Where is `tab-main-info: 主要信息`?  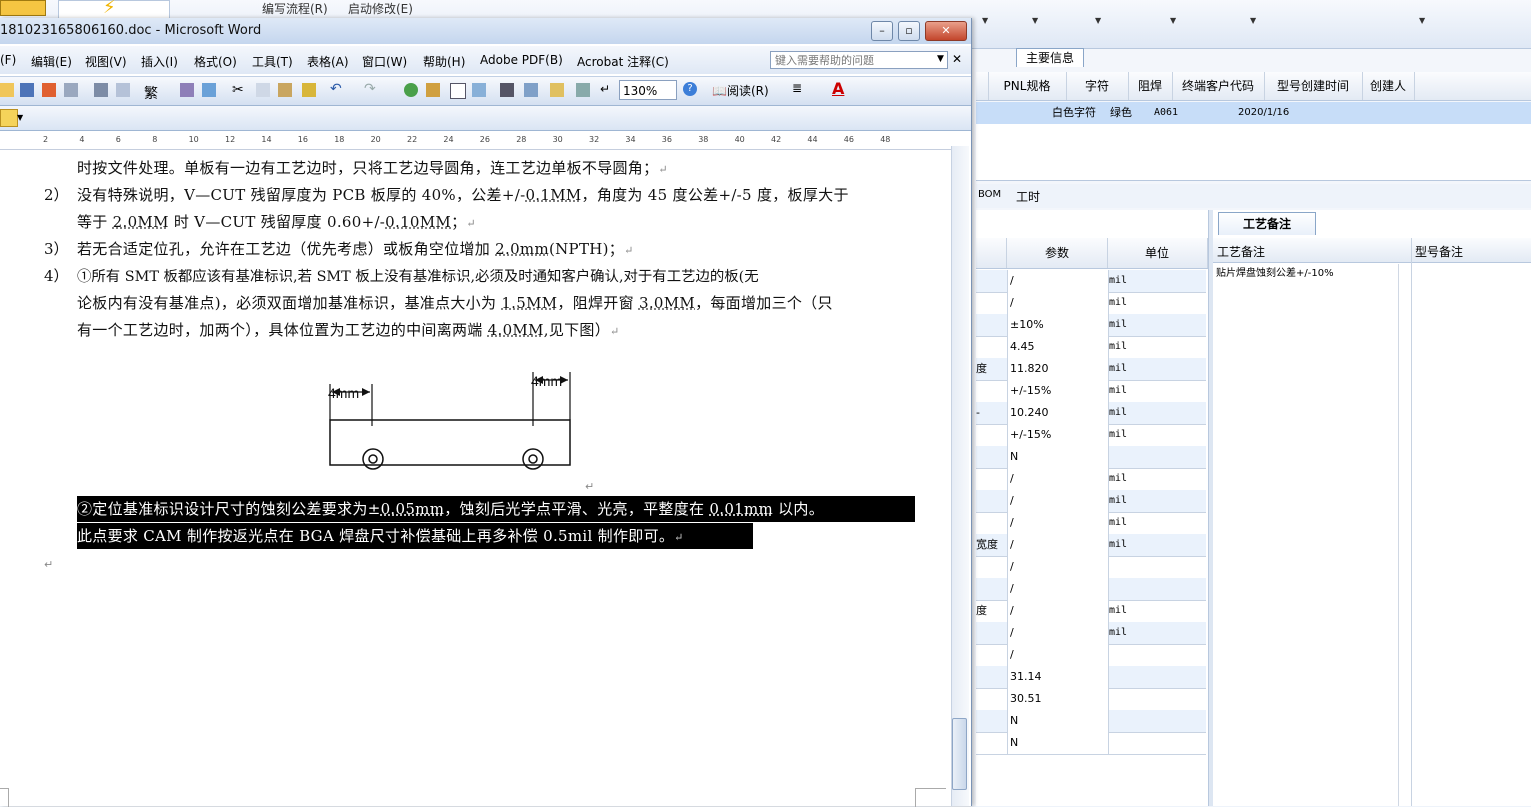 tab-main-info: 主要信息 is located at coordinates (1050, 57).